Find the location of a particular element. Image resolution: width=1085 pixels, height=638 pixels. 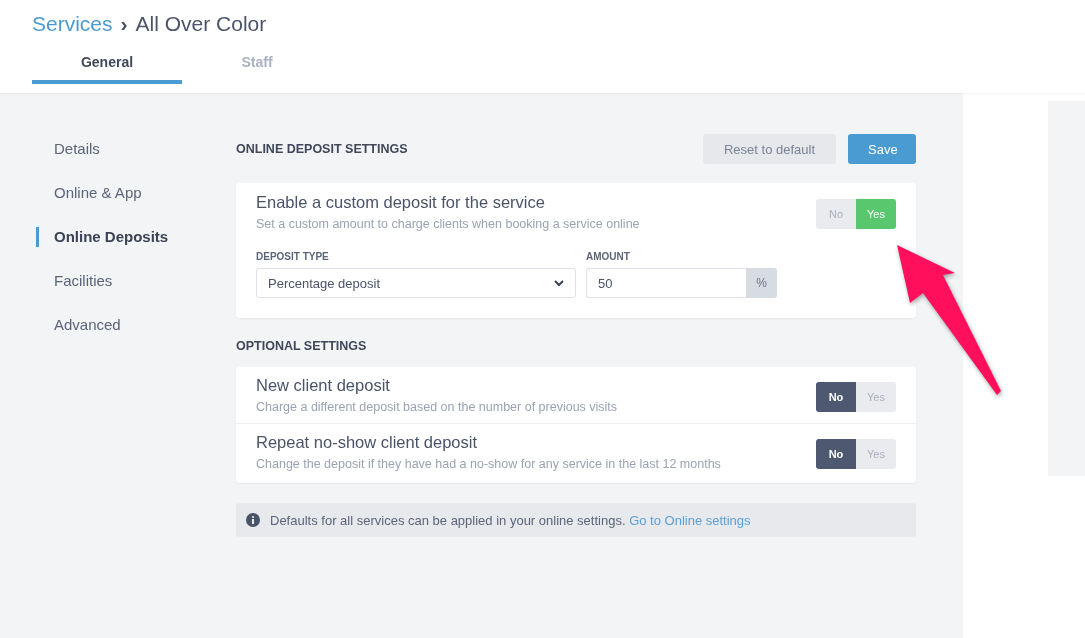

save-button: Save is located at coordinates (882, 149).